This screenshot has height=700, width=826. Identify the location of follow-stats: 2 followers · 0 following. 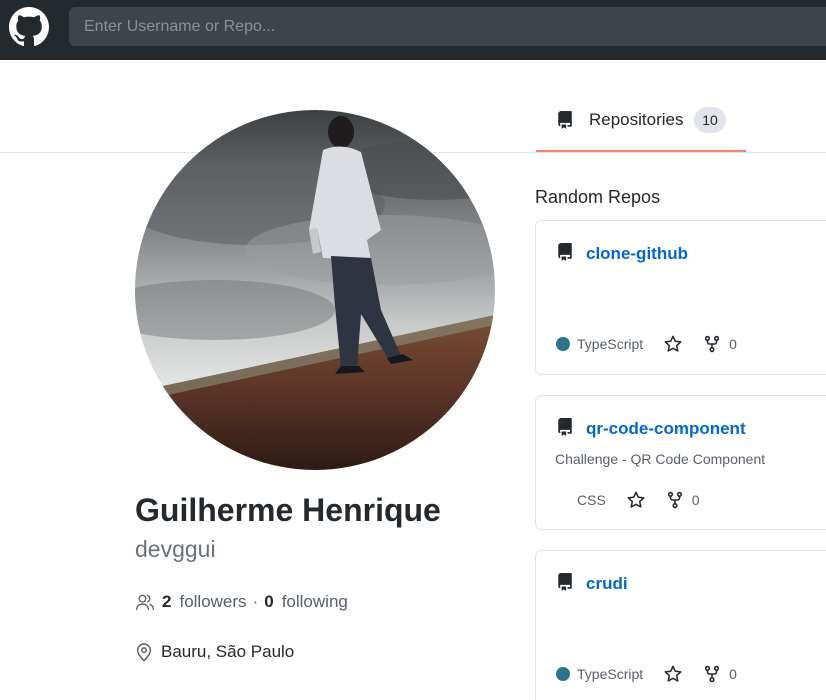
(241, 602).